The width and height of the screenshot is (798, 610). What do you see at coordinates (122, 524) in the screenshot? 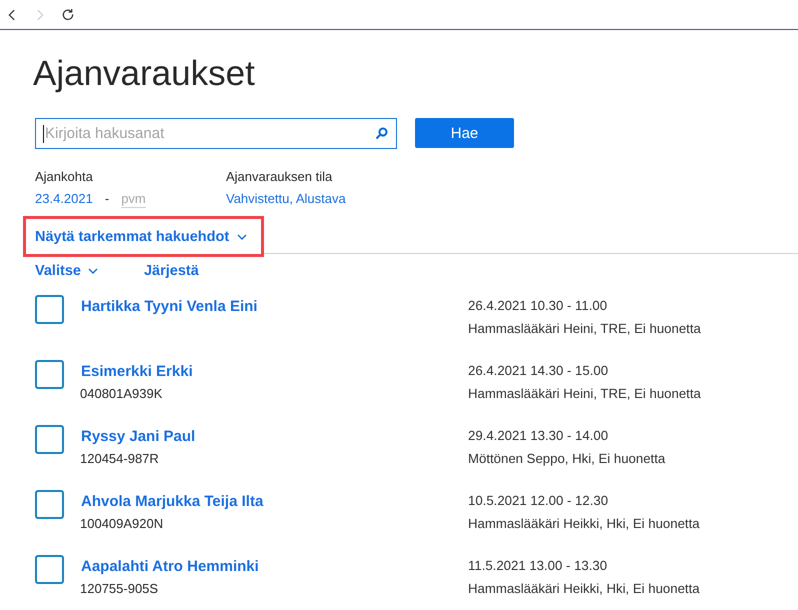
I see `personal-id-text: 100409A920N` at bounding box center [122, 524].